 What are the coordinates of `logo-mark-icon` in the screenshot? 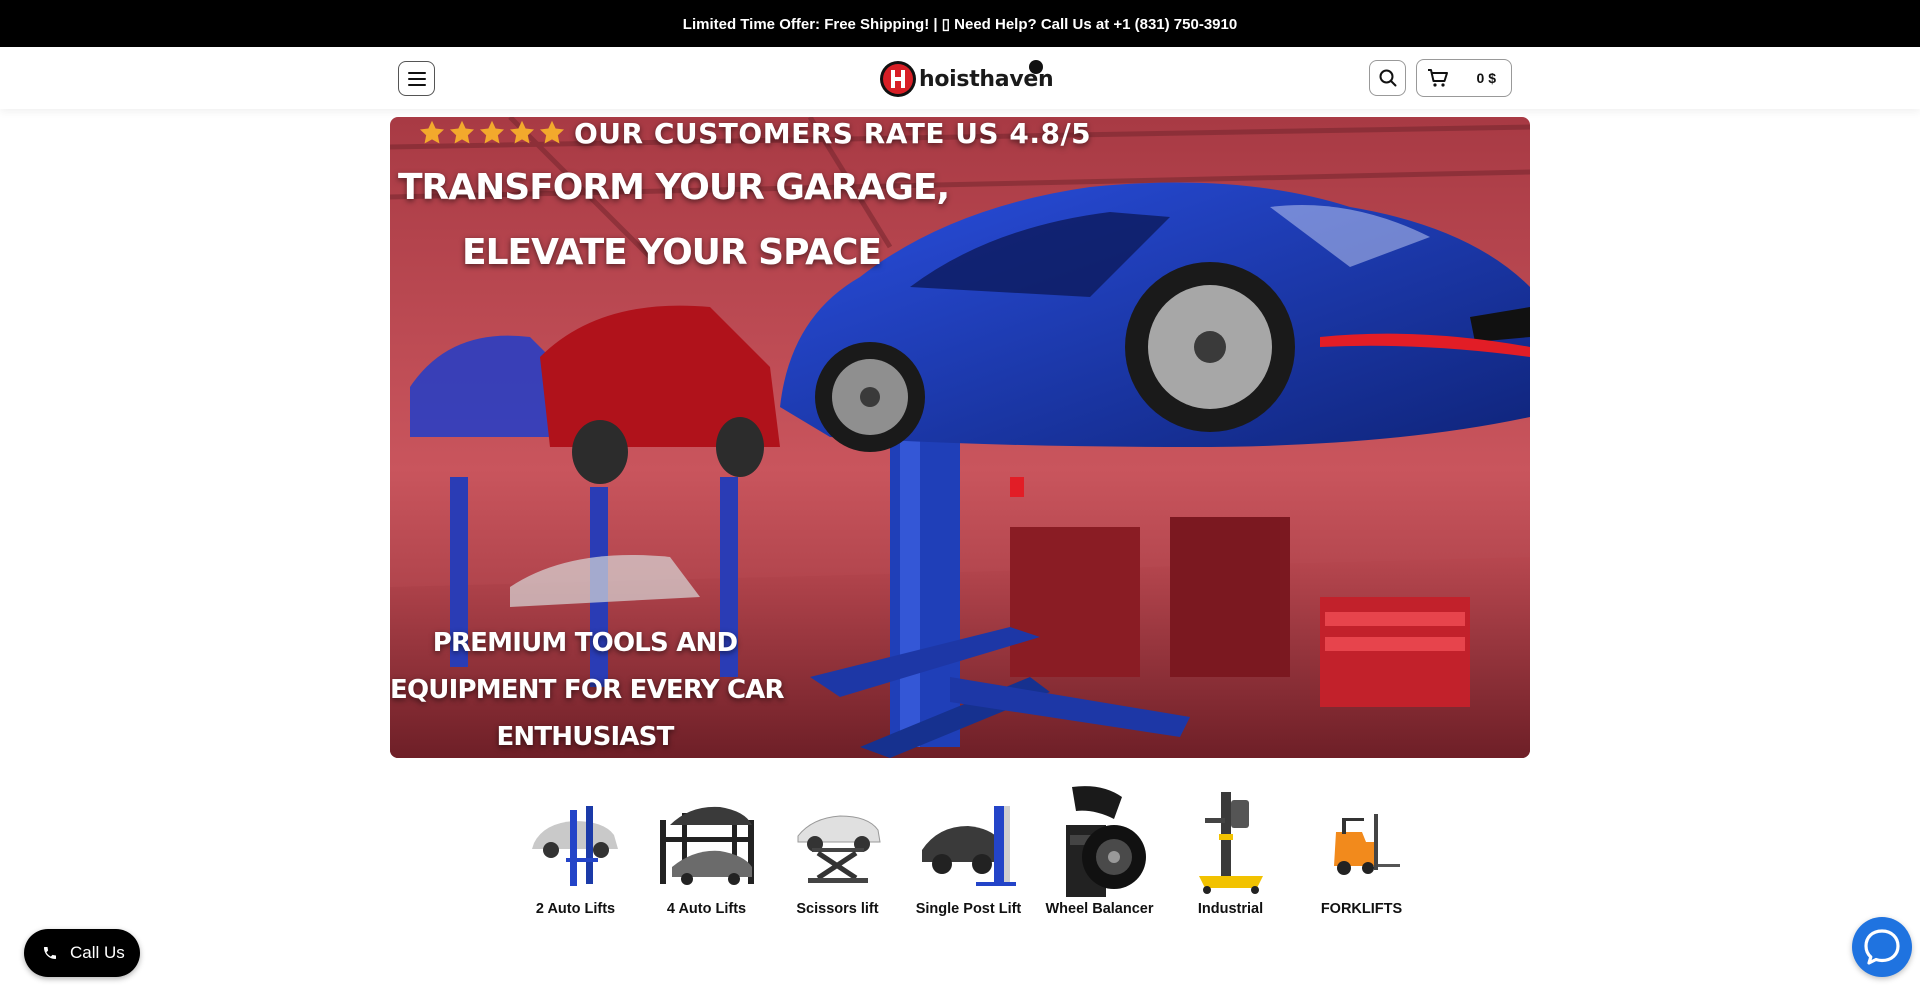 It's located at (898, 79).